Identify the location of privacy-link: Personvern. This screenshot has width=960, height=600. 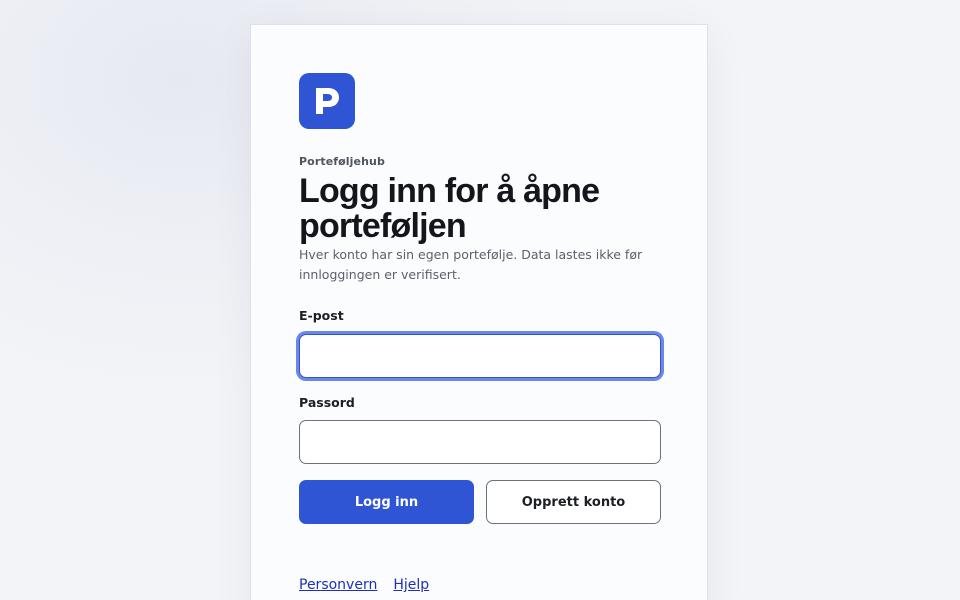
(338, 585).